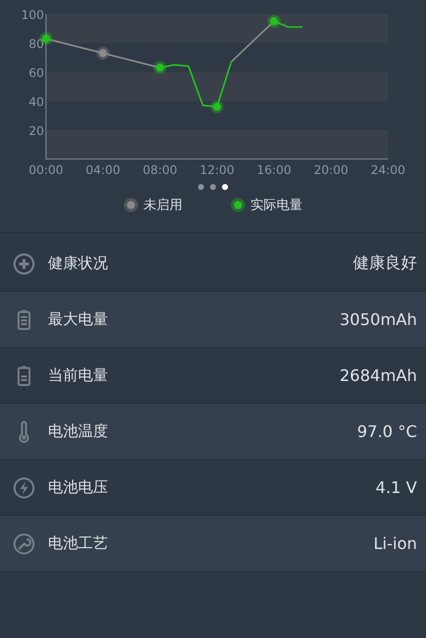 Image resolution: width=426 pixels, height=638 pixels. Describe the element at coordinates (36, 102) in the screenshot. I see `y-tick-label: 40` at that location.